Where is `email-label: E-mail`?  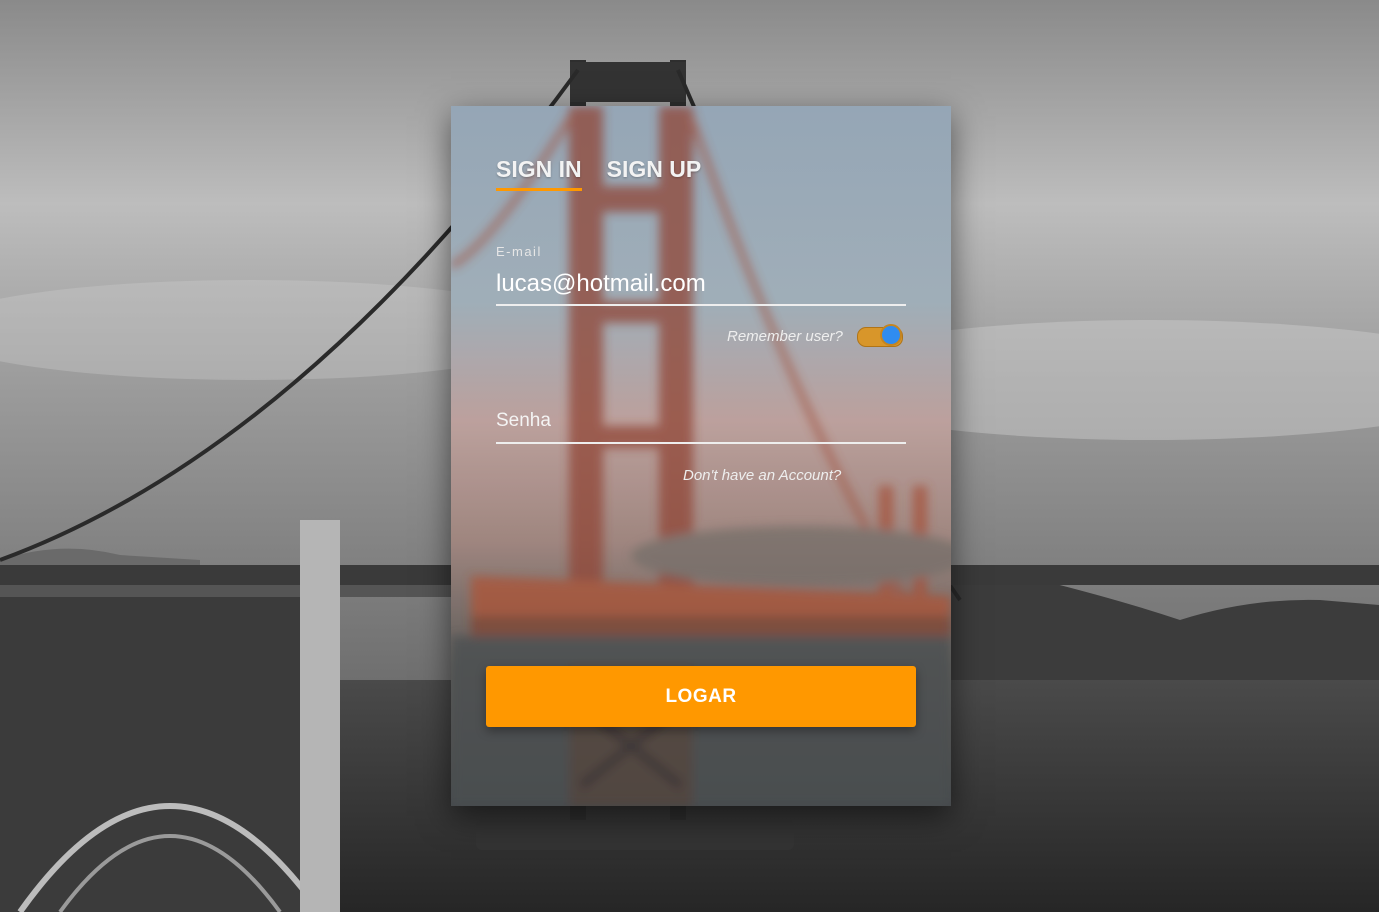
email-label: E-mail is located at coordinates (519, 251).